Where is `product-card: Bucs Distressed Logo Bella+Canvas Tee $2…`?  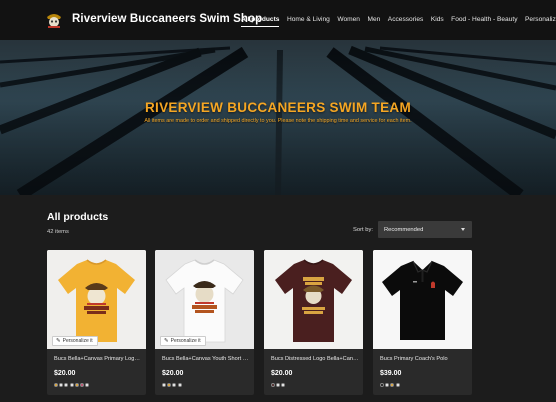 product-card: Bucs Distressed Logo Bella+Canvas Tee $2… is located at coordinates (313, 322).